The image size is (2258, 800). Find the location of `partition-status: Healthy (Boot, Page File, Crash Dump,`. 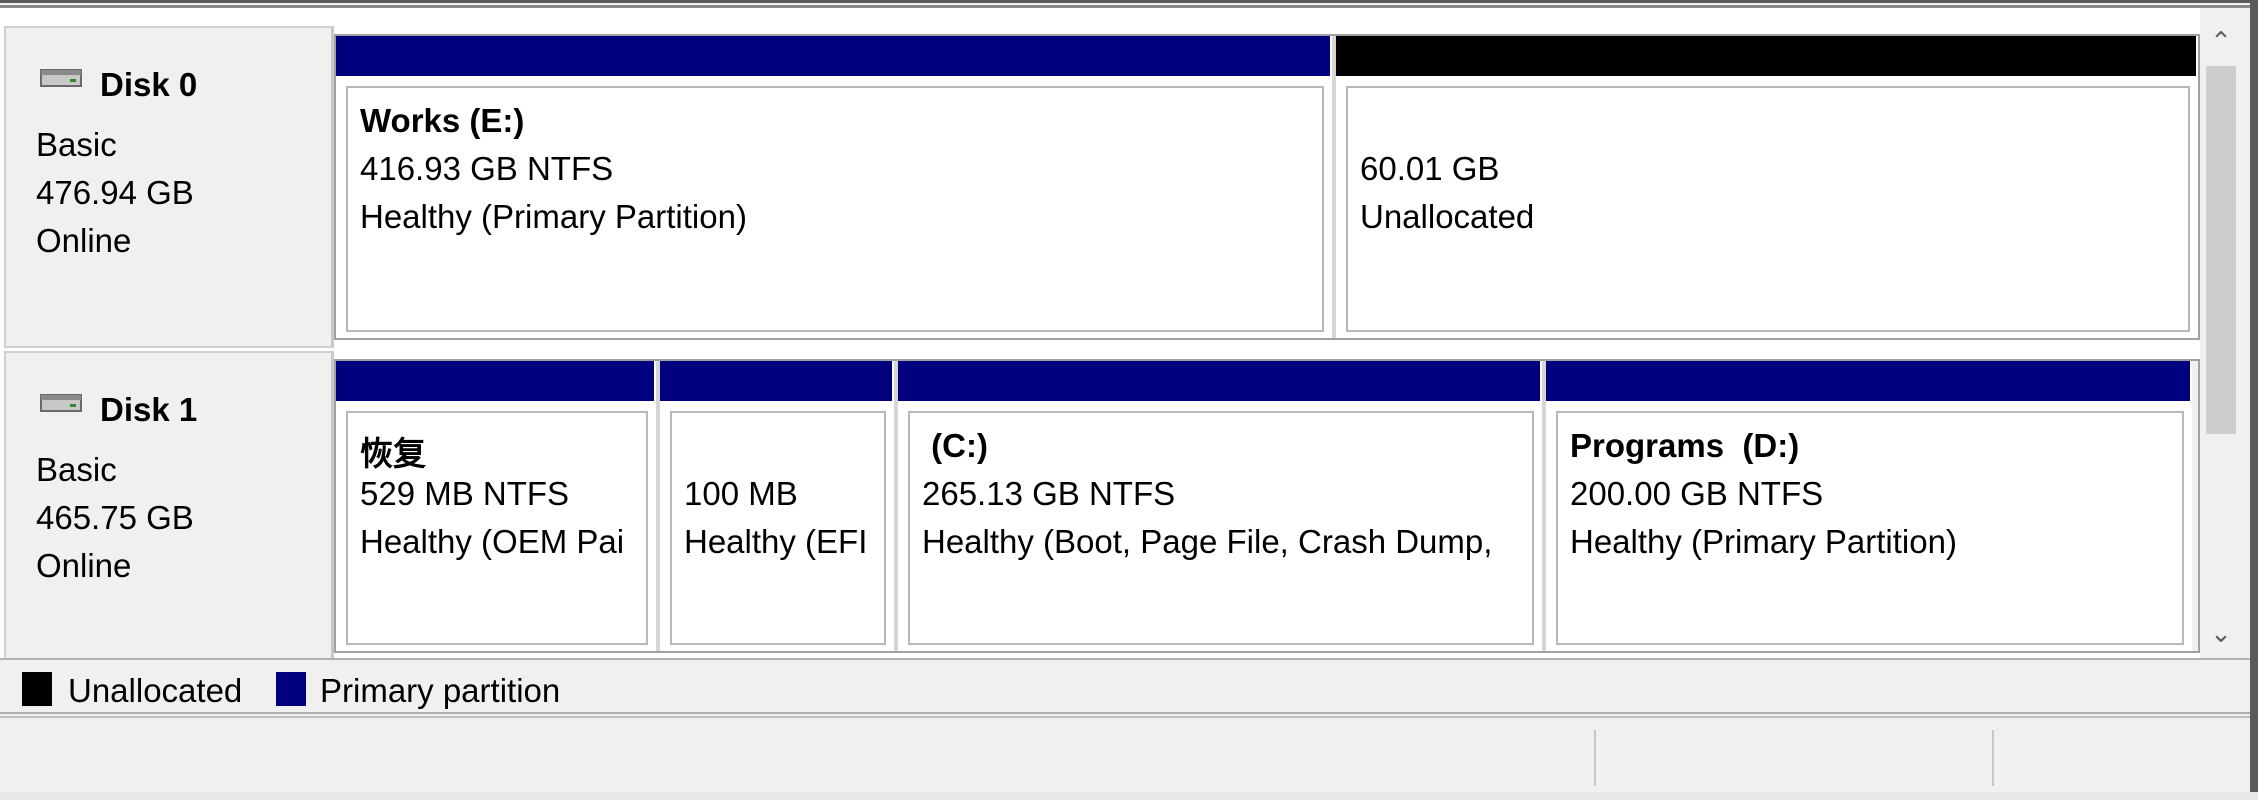

partition-status: Healthy (Boot, Page File, Crash Dump, is located at coordinates (1207, 541).